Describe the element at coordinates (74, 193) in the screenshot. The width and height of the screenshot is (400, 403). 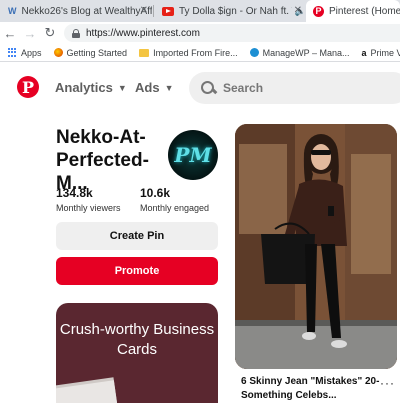
I see `stat-value: 134.8k` at that location.